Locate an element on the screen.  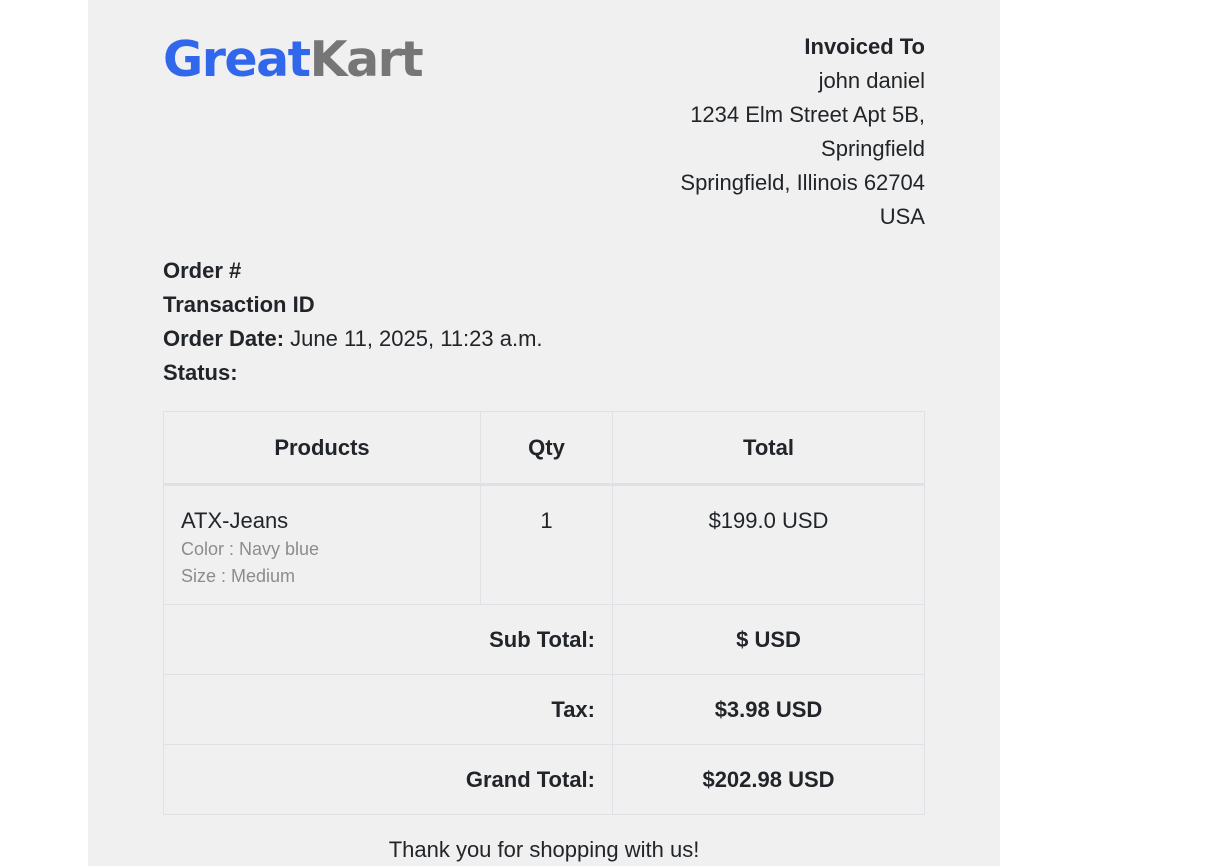
subtotal-value: $ USD is located at coordinates (768, 639).